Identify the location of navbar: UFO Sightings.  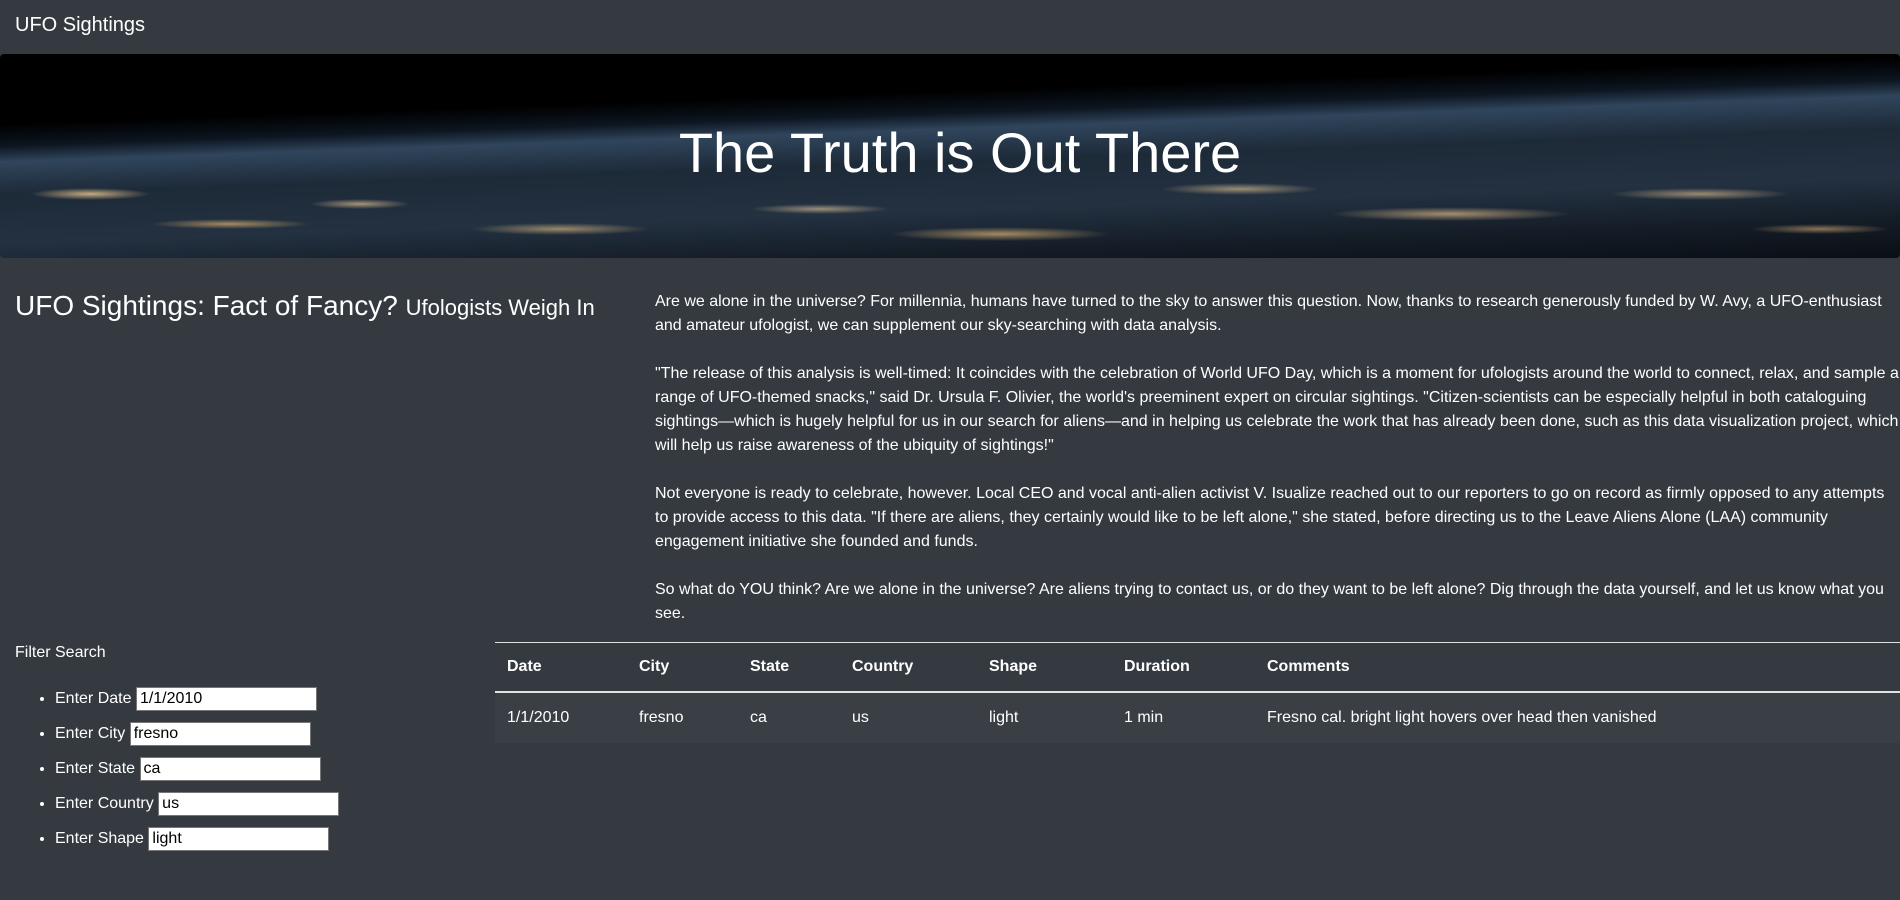
(950, 27).